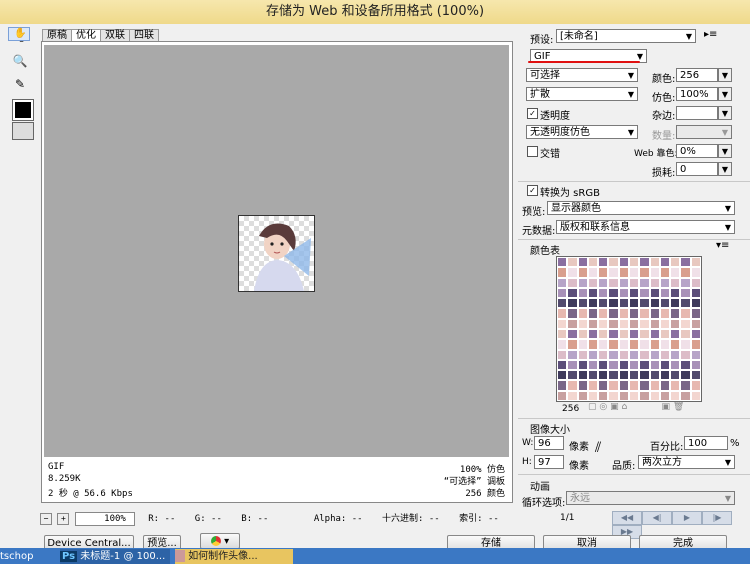 This screenshot has height=564, width=750. I want to click on lossy-field: 0, so click(697, 169).